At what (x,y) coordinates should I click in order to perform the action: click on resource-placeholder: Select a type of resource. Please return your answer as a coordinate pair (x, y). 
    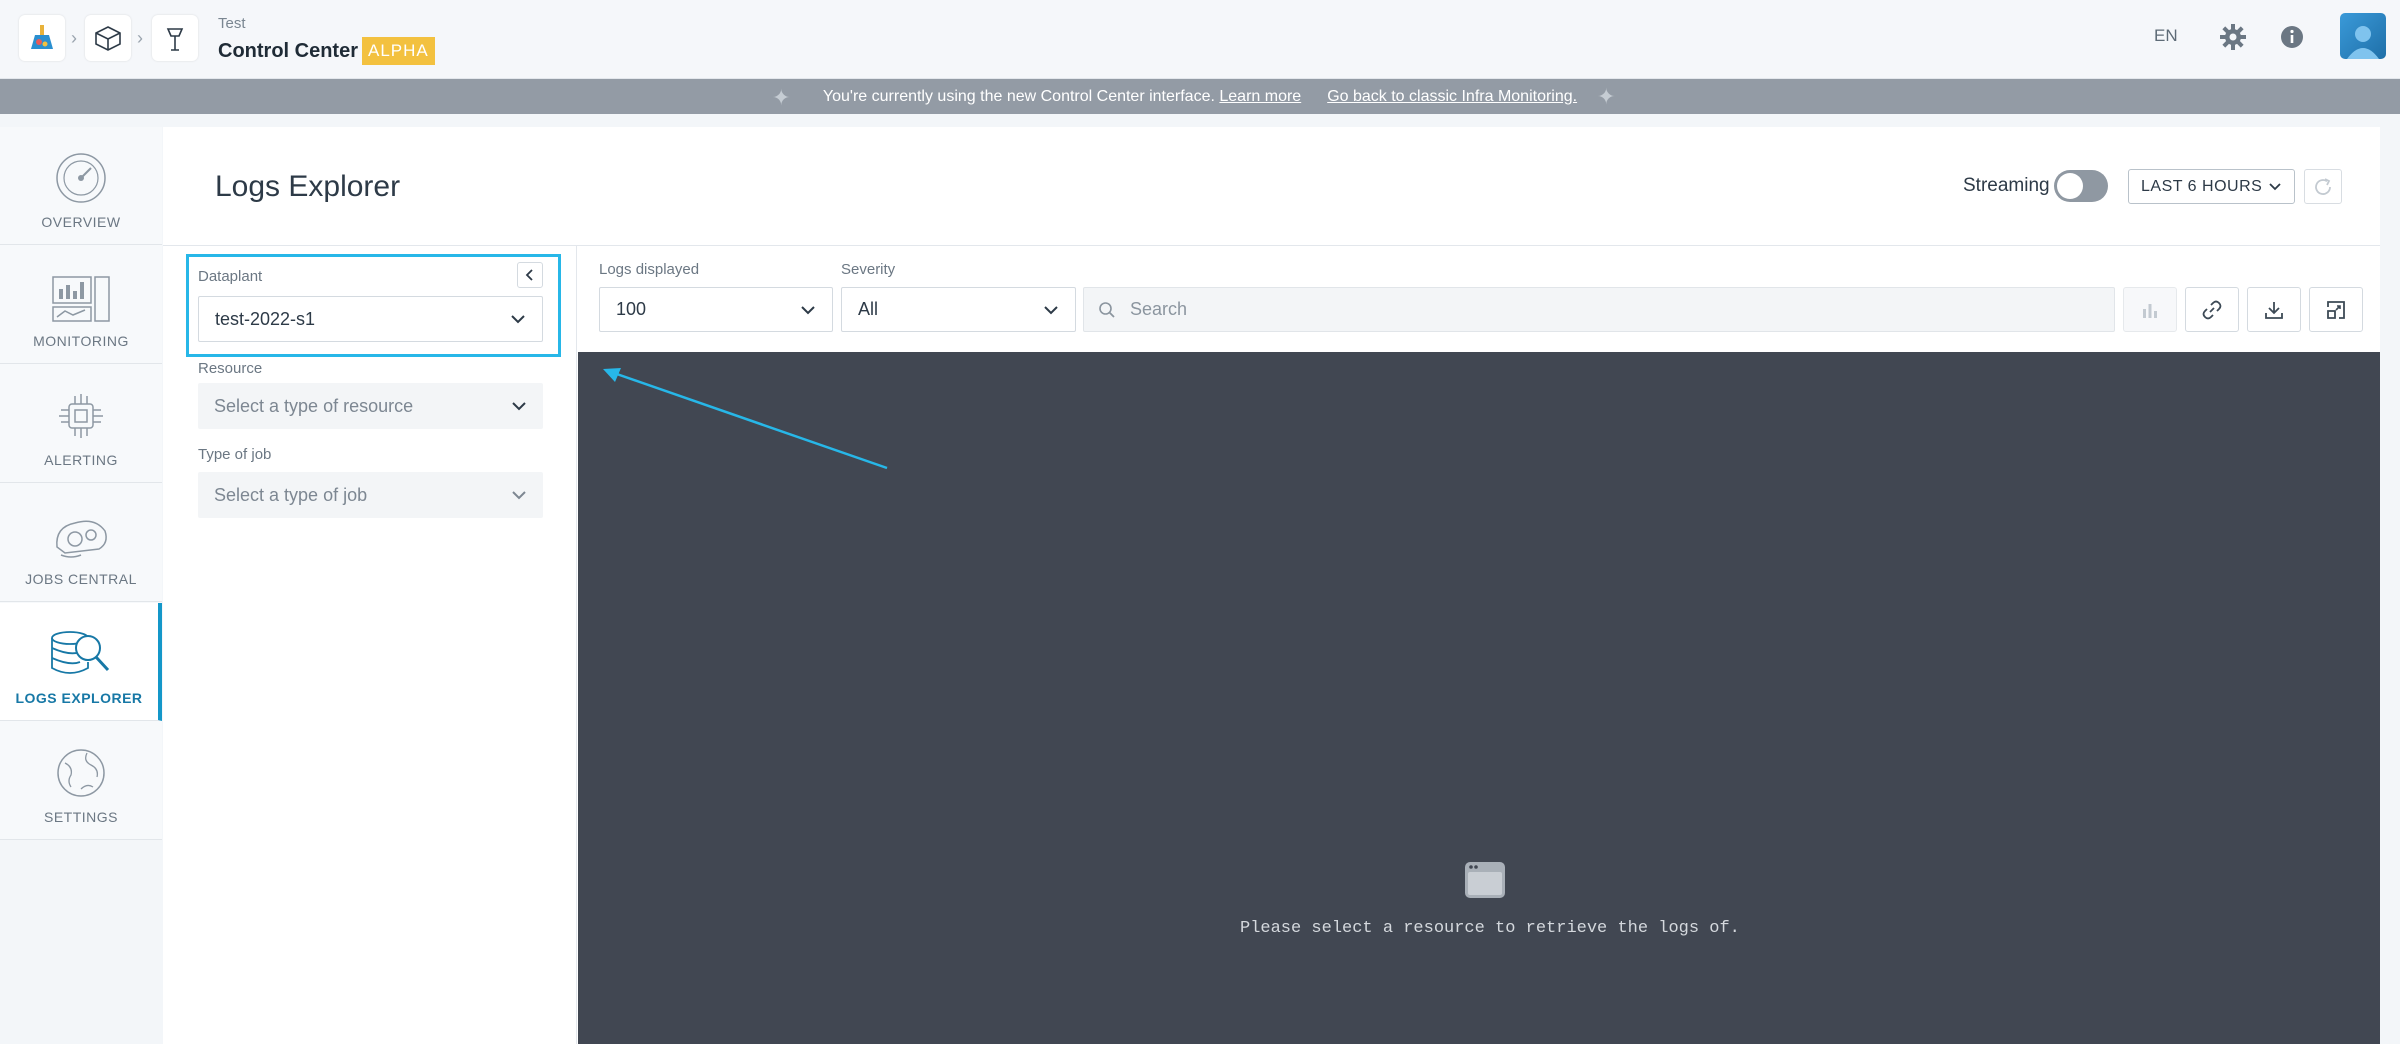
    Looking at the image, I should click on (314, 405).